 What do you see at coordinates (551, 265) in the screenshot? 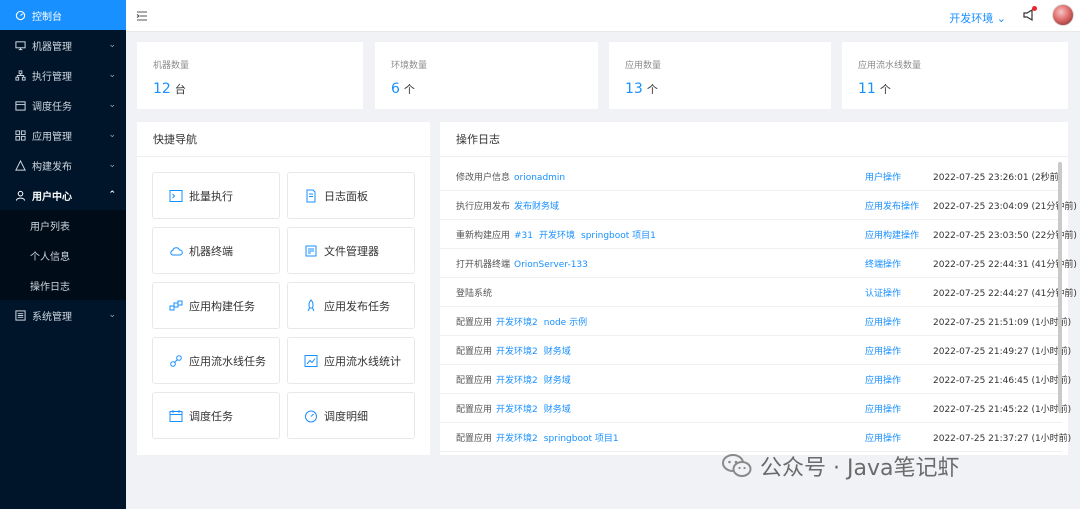
I see `log-link: OrionServer-133` at bounding box center [551, 265].